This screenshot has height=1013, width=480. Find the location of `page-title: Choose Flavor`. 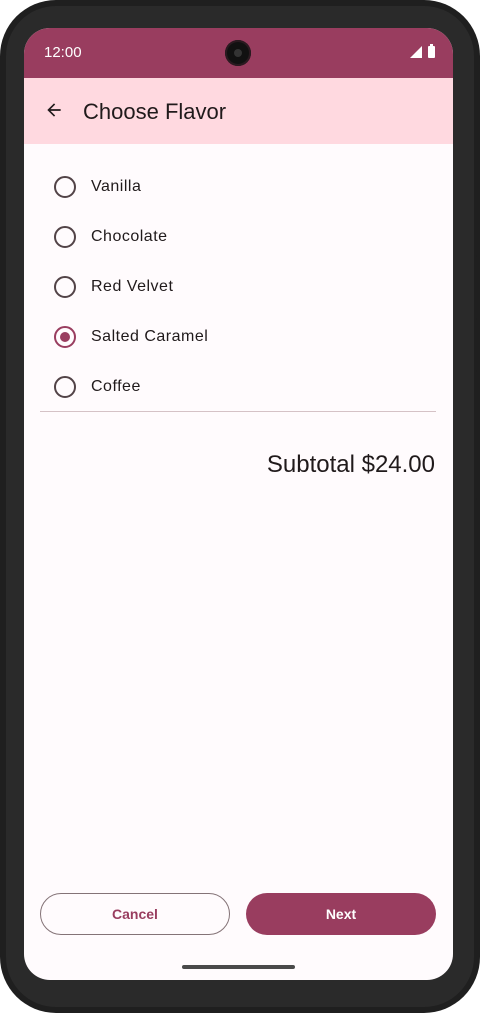

page-title: Choose Flavor is located at coordinates (155, 111).